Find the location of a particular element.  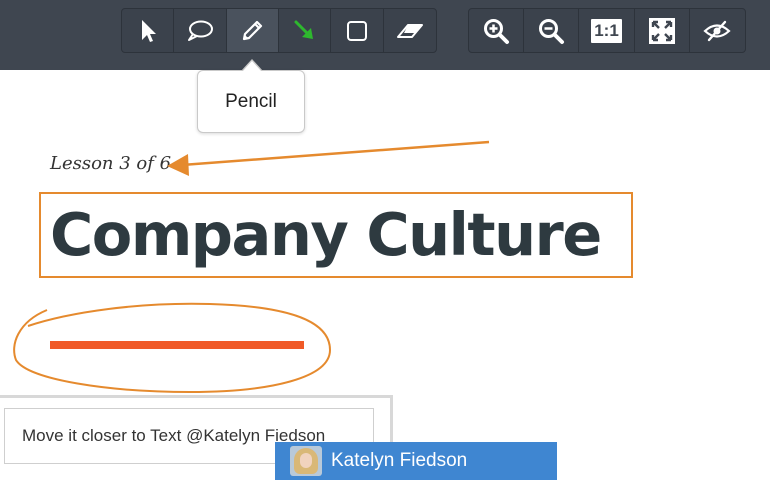

zoom-in-icon is located at coordinates (497, 31).